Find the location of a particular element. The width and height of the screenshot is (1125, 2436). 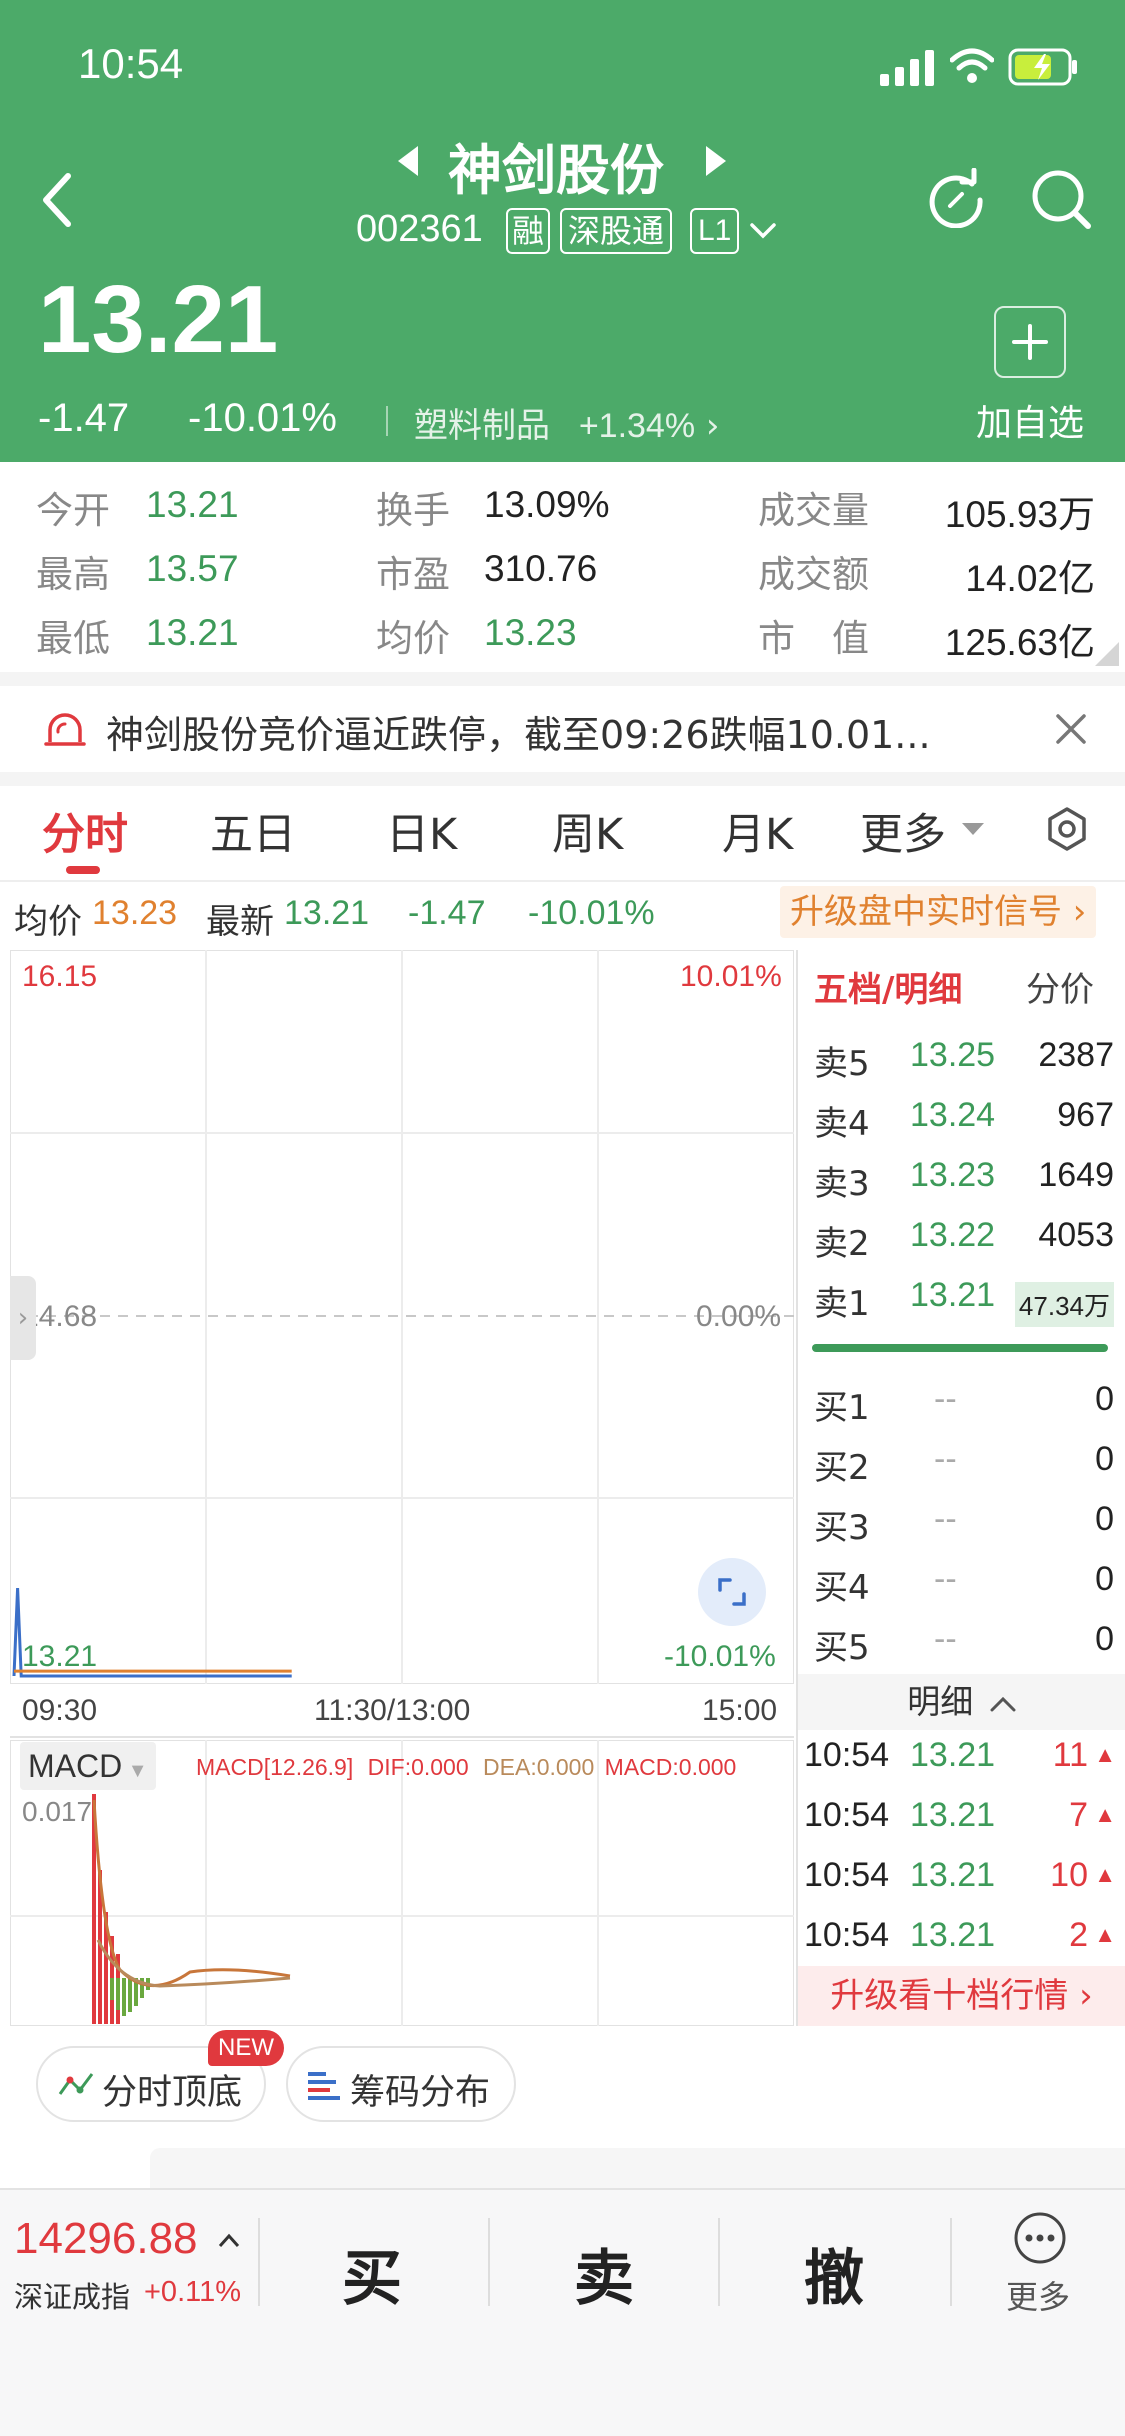

buy-row: 买1 -- 0 is located at coordinates (964, 1410).